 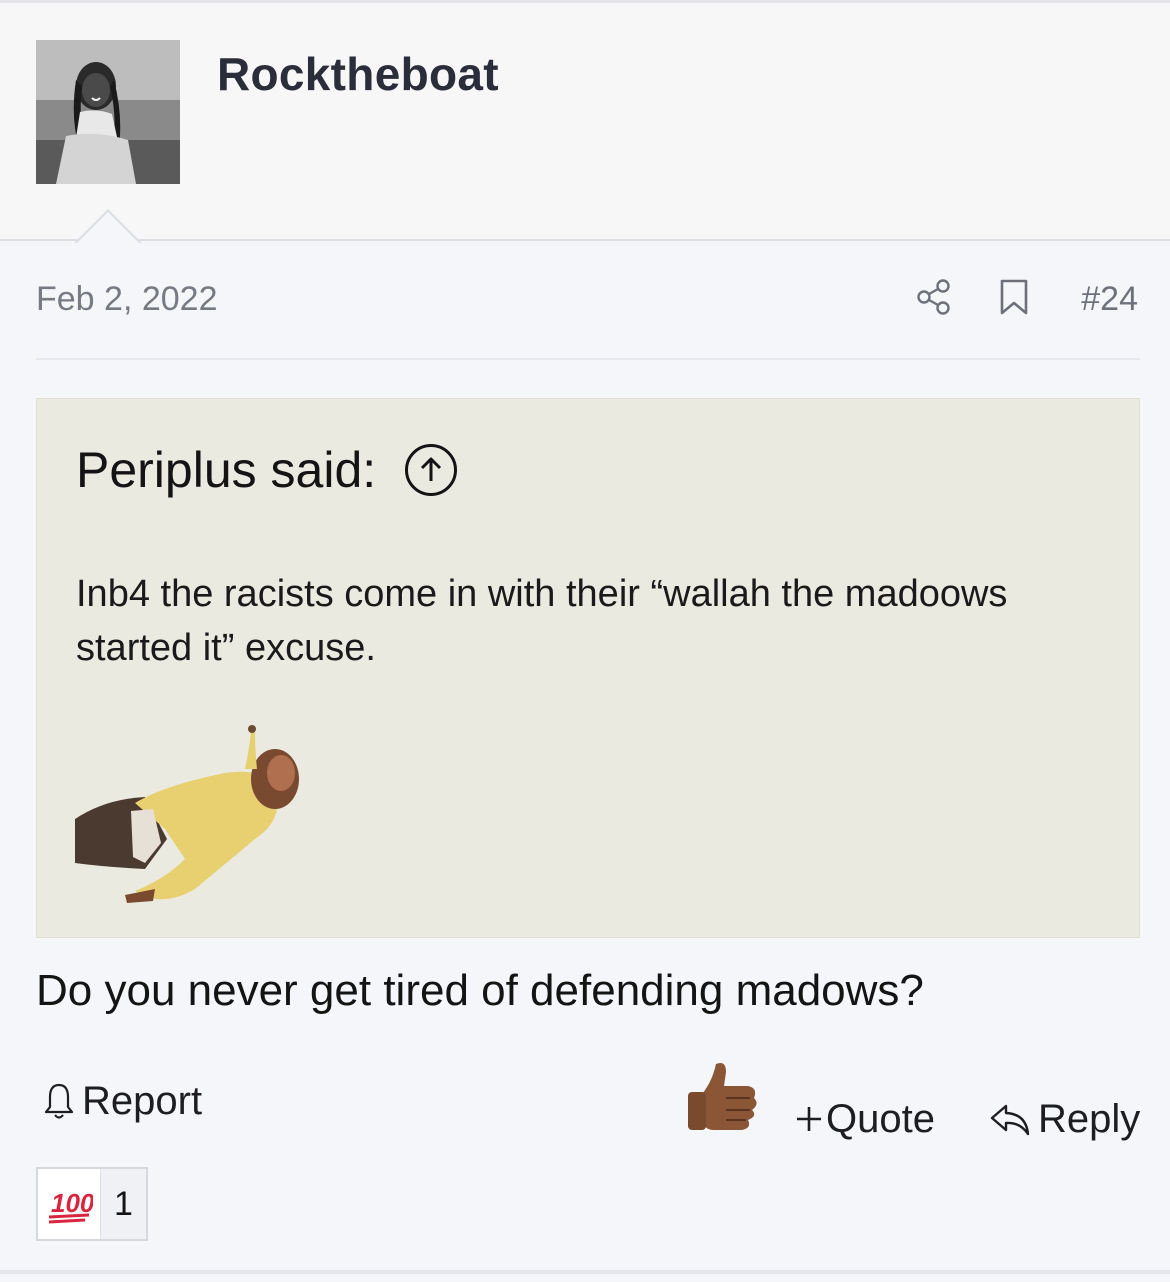 I want to click on quote-label: Quote, so click(x=880, y=1118).